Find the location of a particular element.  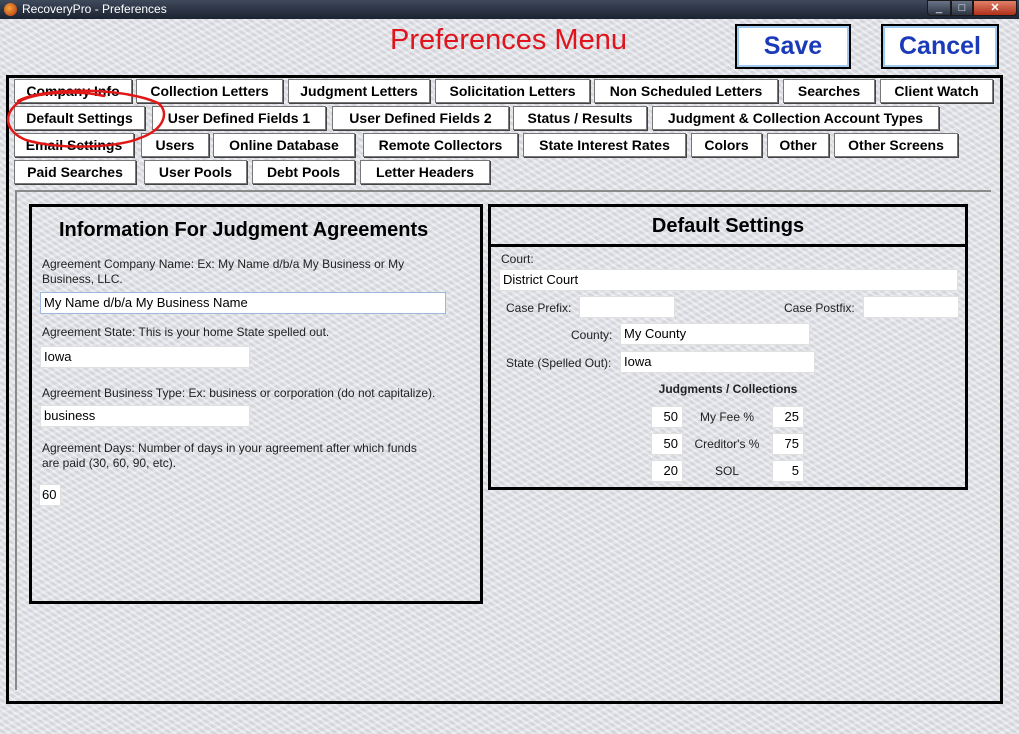

tab-judgment-letters: Judgment Letters is located at coordinates (359, 91).